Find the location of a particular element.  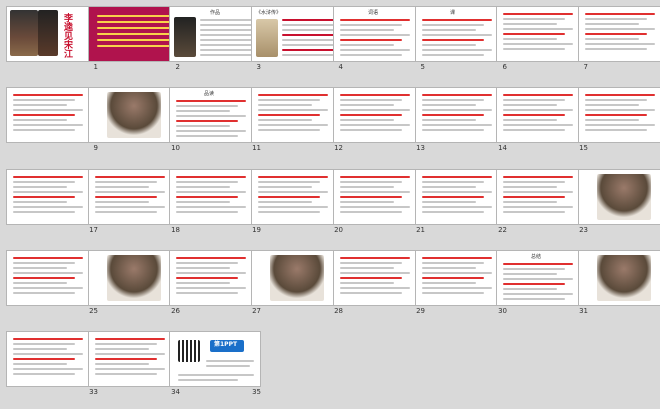

slide-thumbnail-15: 15 is located at coordinates (543, 119).